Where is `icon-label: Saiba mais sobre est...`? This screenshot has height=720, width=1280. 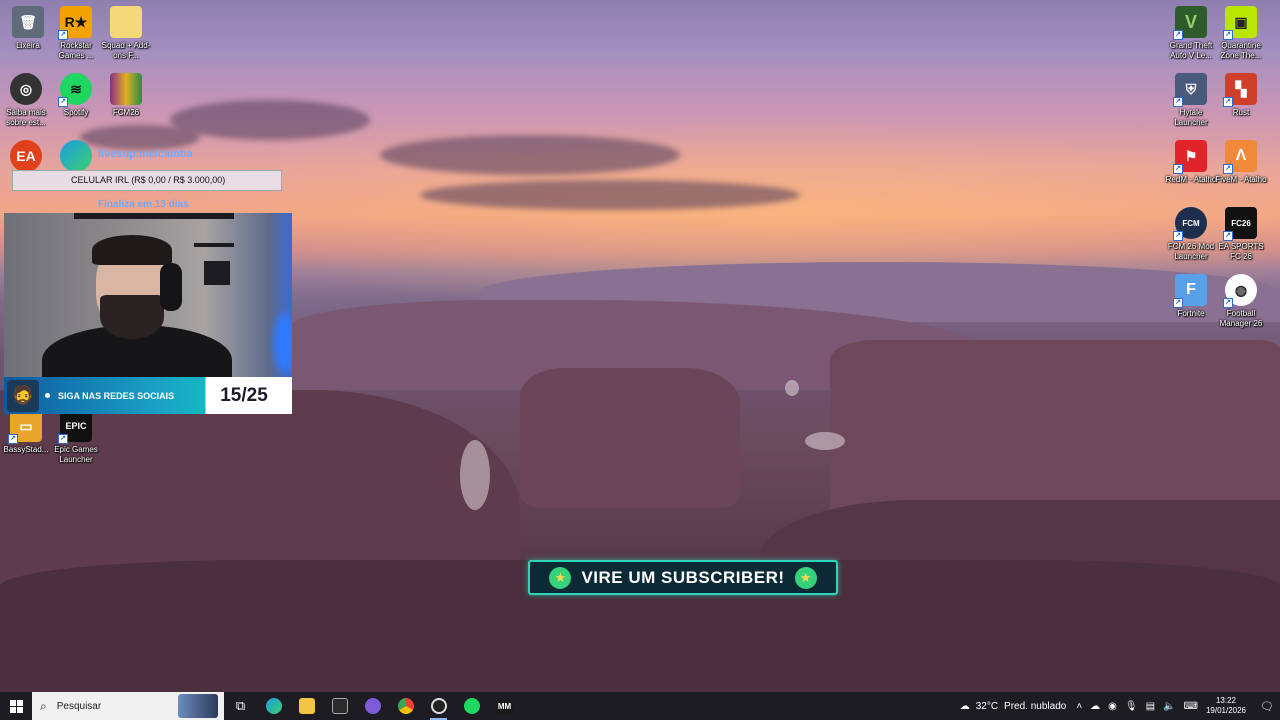 icon-label: Saiba mais sobre est... is located at coordinates (26, 117).